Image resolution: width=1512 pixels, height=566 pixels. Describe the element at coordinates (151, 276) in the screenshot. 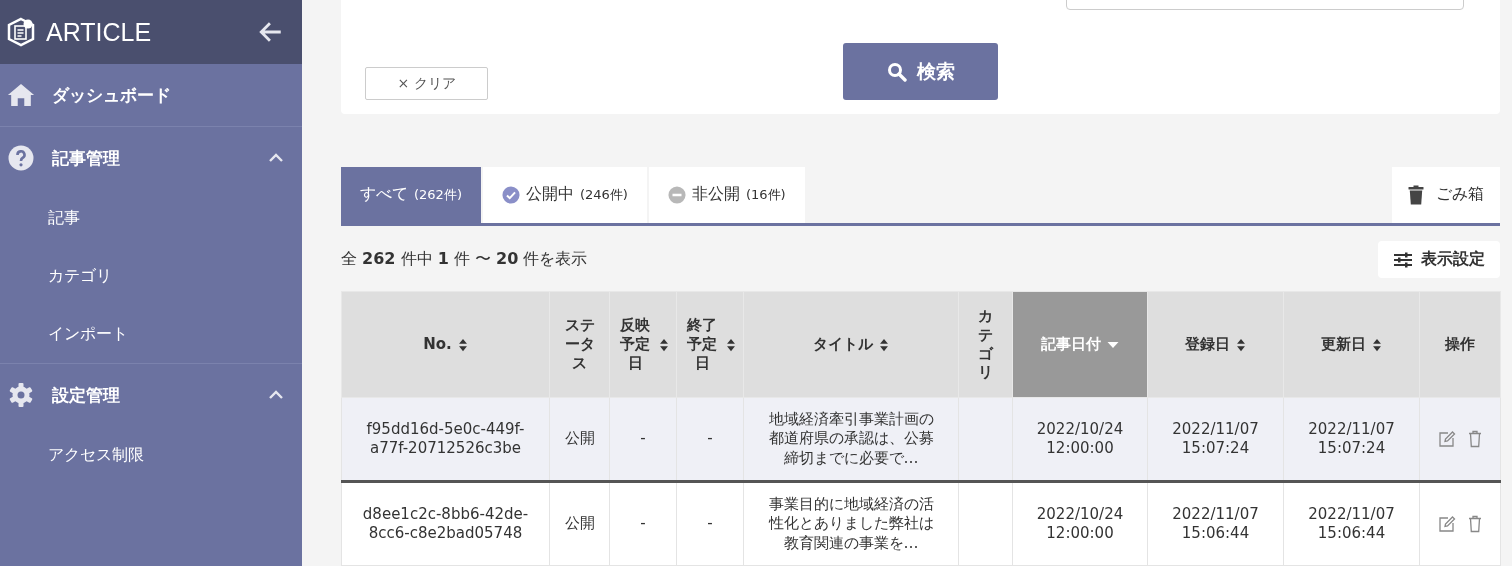

I see `nav-subitem: カテゴリ` at that location.